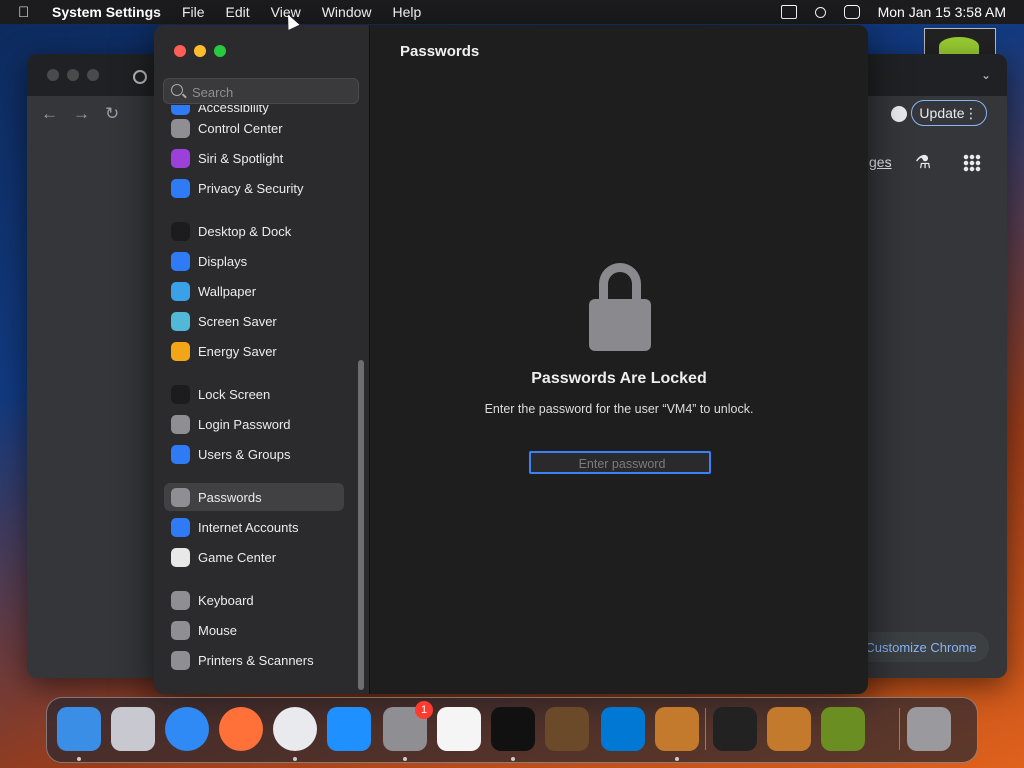 This screenshot has width=1024, height=768. Describe the element at coordinates (349, 729) in the screenshot. I see `app-store-dock-icon` at that location.